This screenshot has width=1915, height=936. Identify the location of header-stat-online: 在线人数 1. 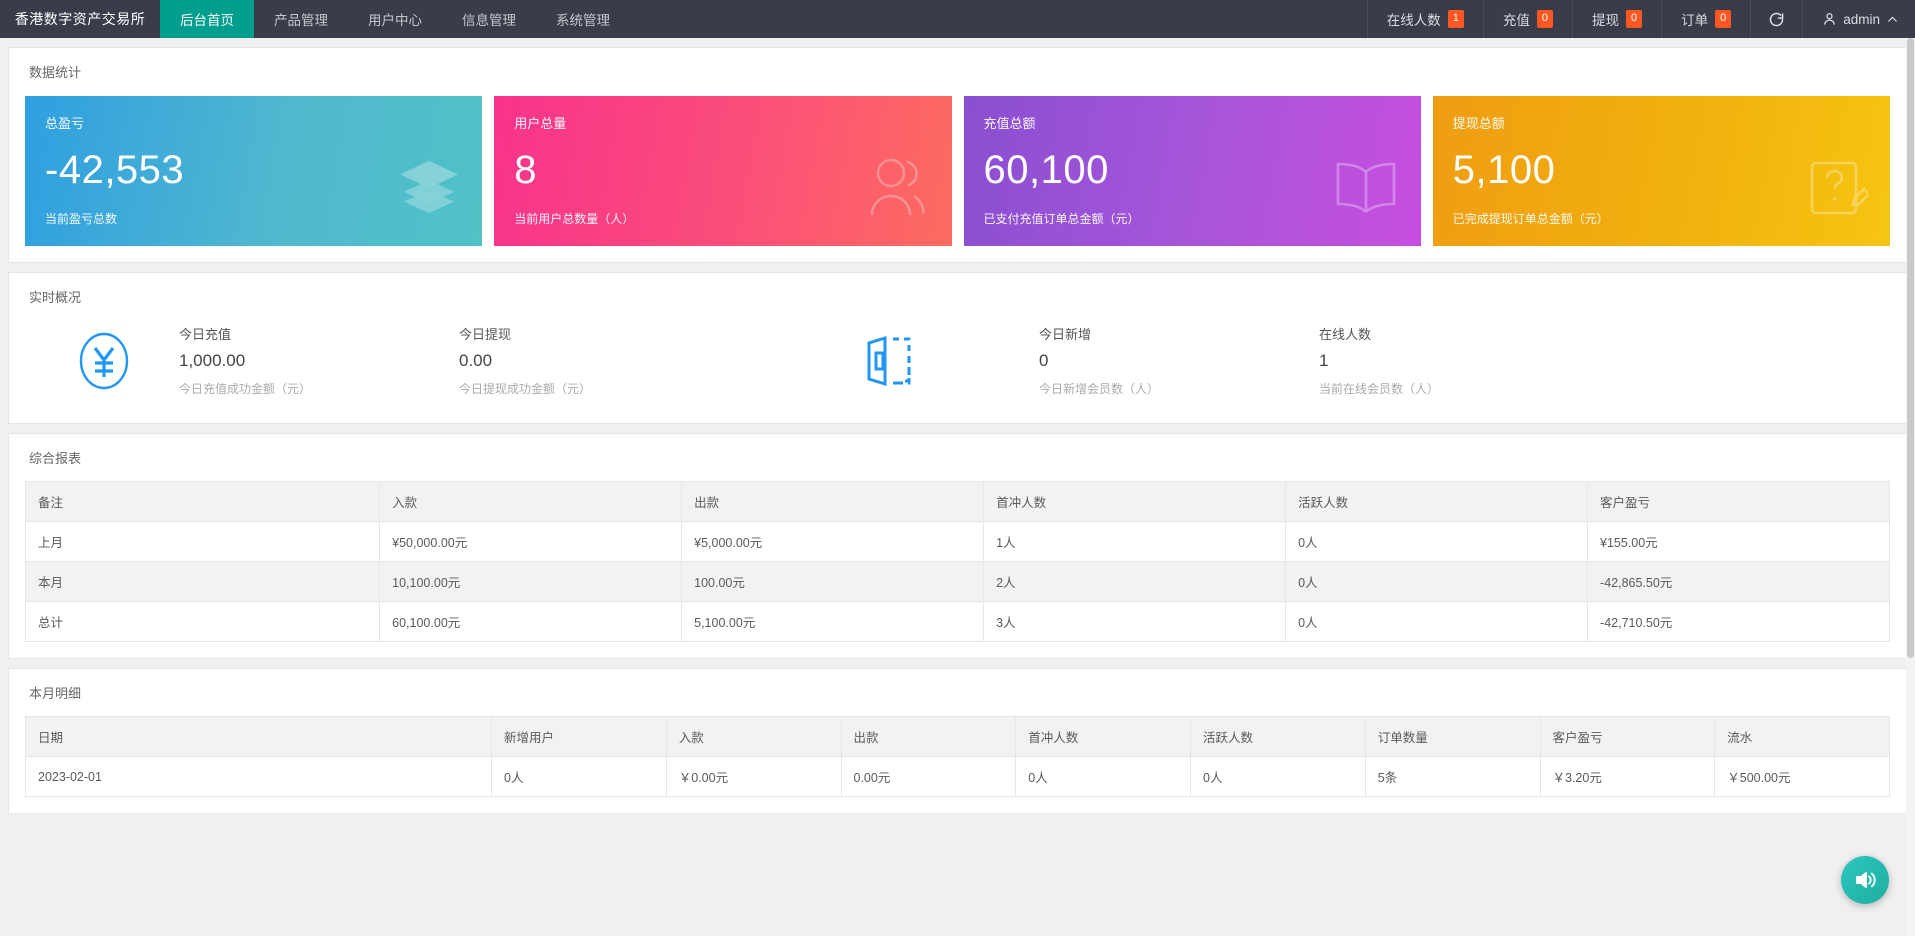
(1424, 19).